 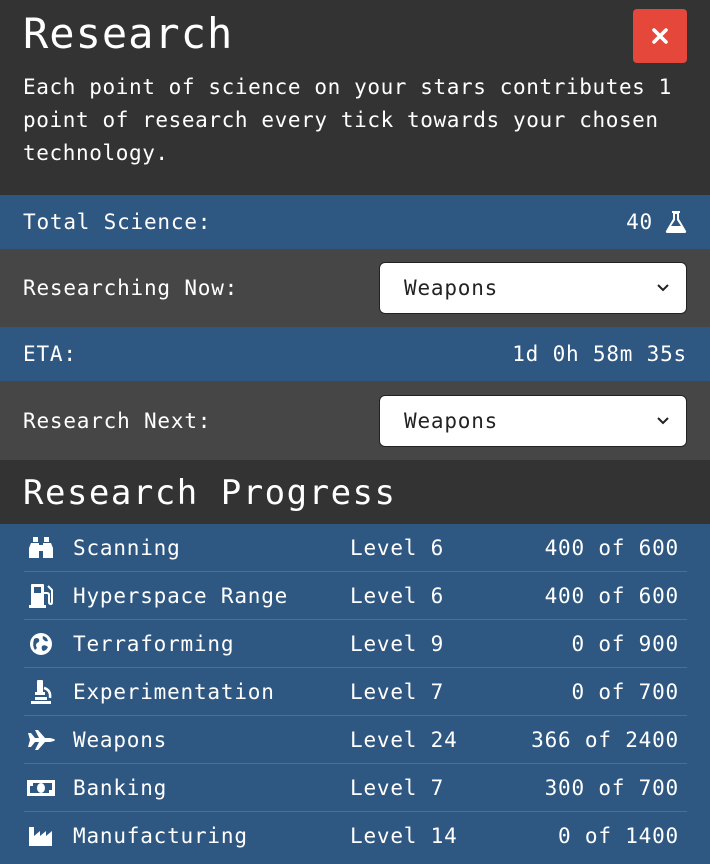 I want to click on tech-row-scanning: Scanning Level 6 400 of 600, so click(x=355, y=548).